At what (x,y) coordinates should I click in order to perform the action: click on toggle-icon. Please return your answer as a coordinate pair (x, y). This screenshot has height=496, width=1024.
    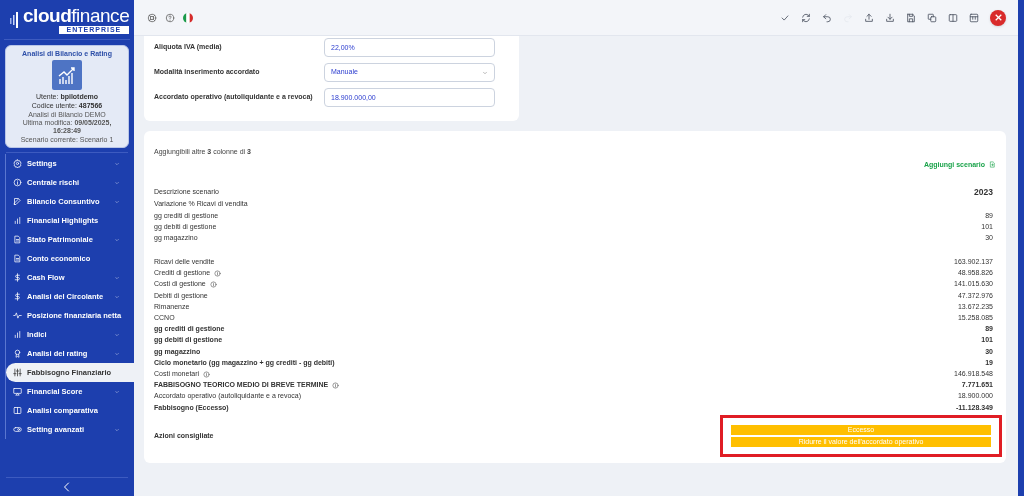
    Looking at the image, I should click on (17, 429).